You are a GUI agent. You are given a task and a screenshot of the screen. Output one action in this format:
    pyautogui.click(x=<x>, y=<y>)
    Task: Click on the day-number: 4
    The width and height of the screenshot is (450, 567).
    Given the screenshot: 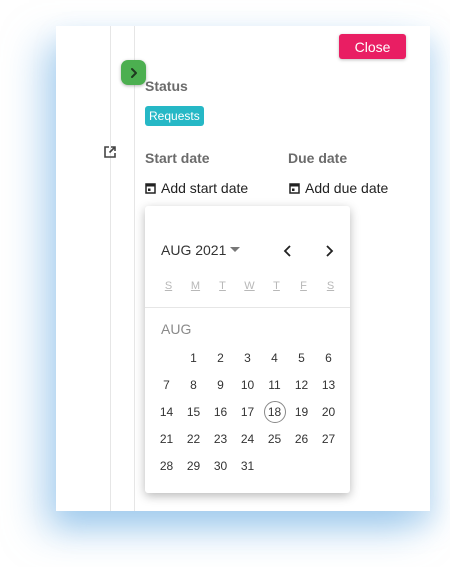 What is the action you would take?
    pyautogui.click(x=274, y=357)
    